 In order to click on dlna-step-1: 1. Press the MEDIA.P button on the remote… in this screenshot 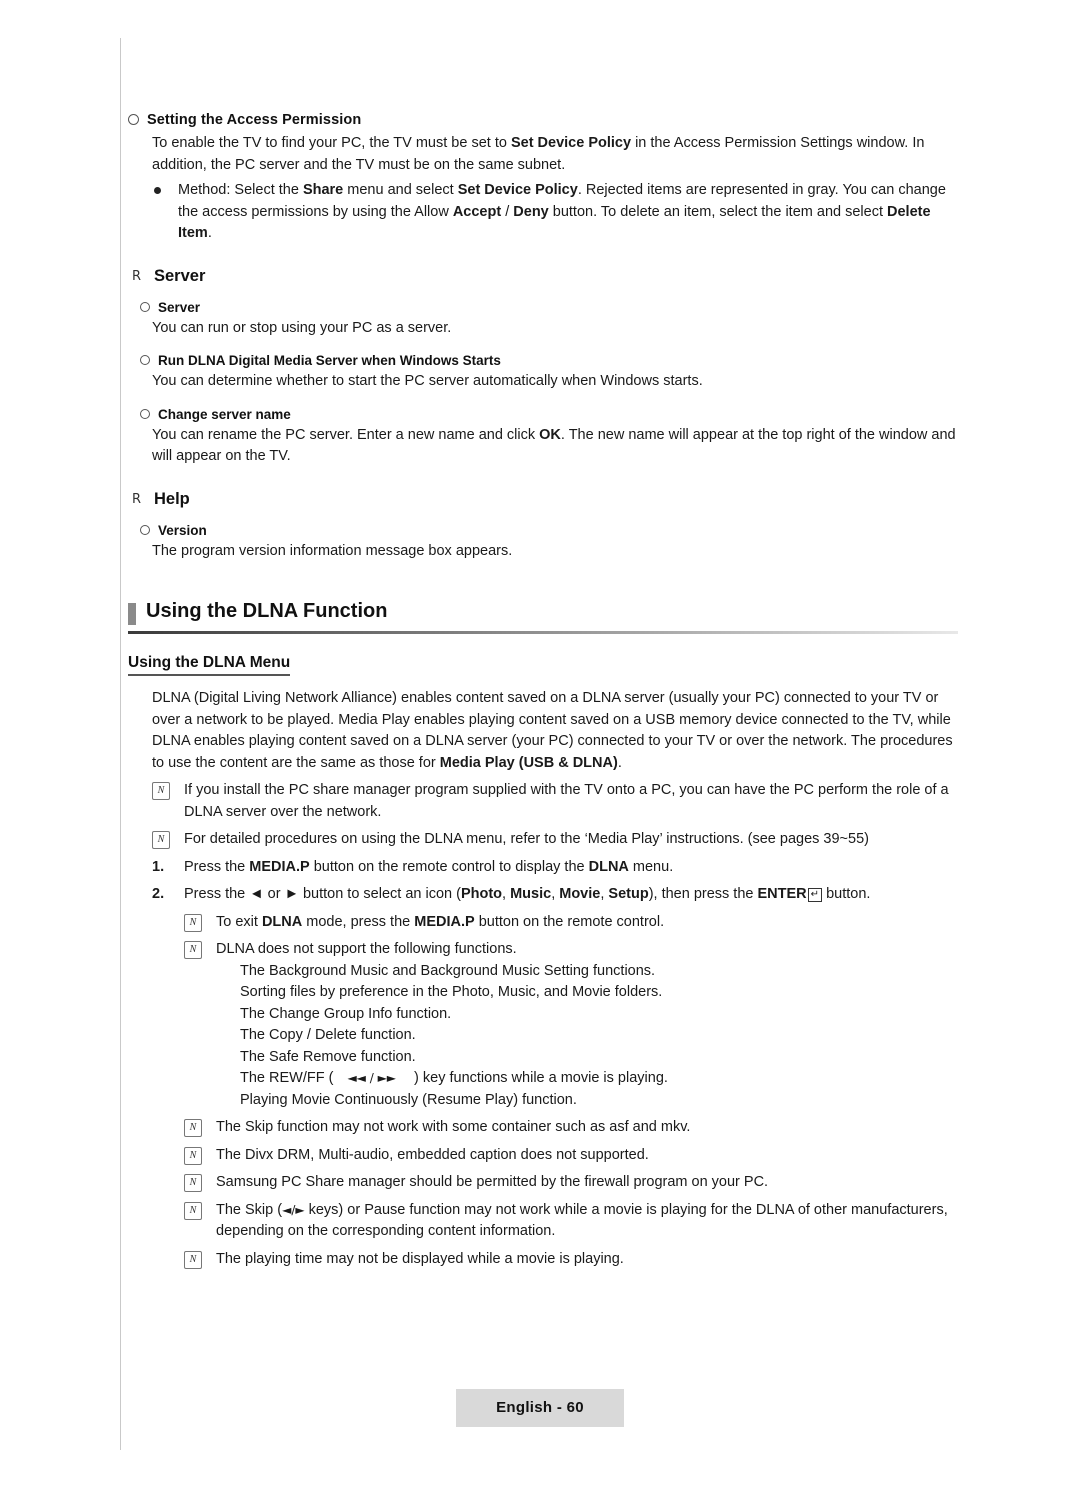, I will do `click(555, 868)`.